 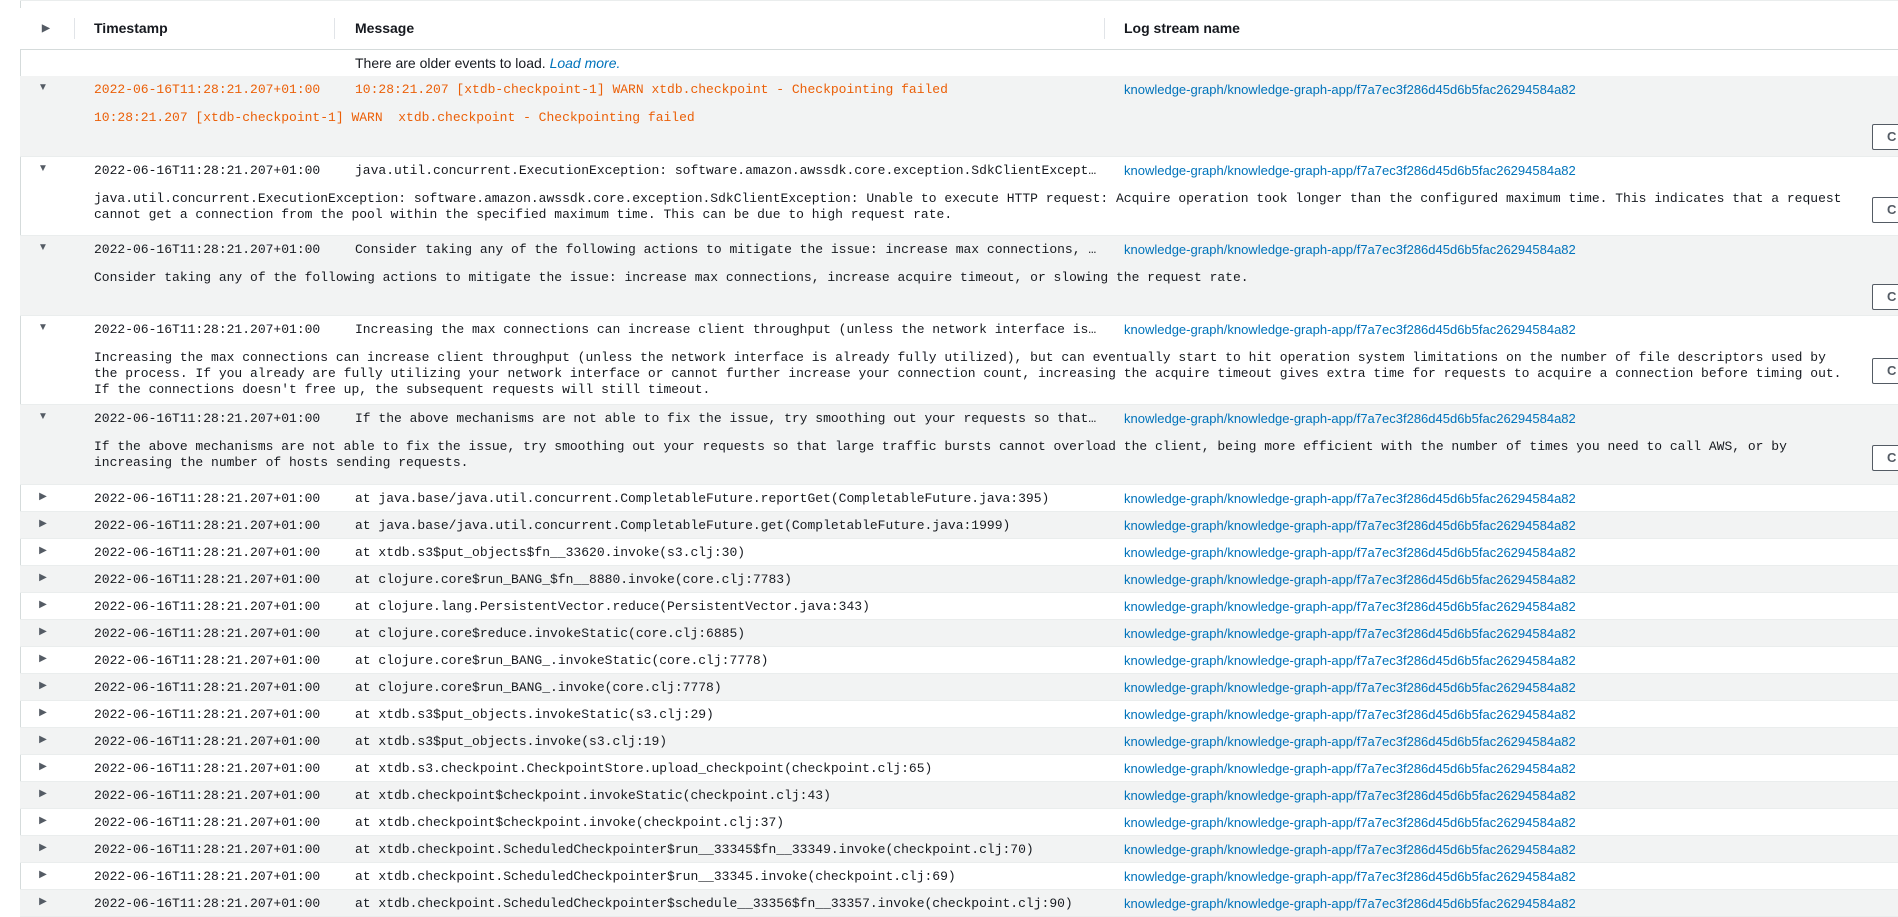 I want to click on load-more-link: Load more., so click(x=585, y=63).